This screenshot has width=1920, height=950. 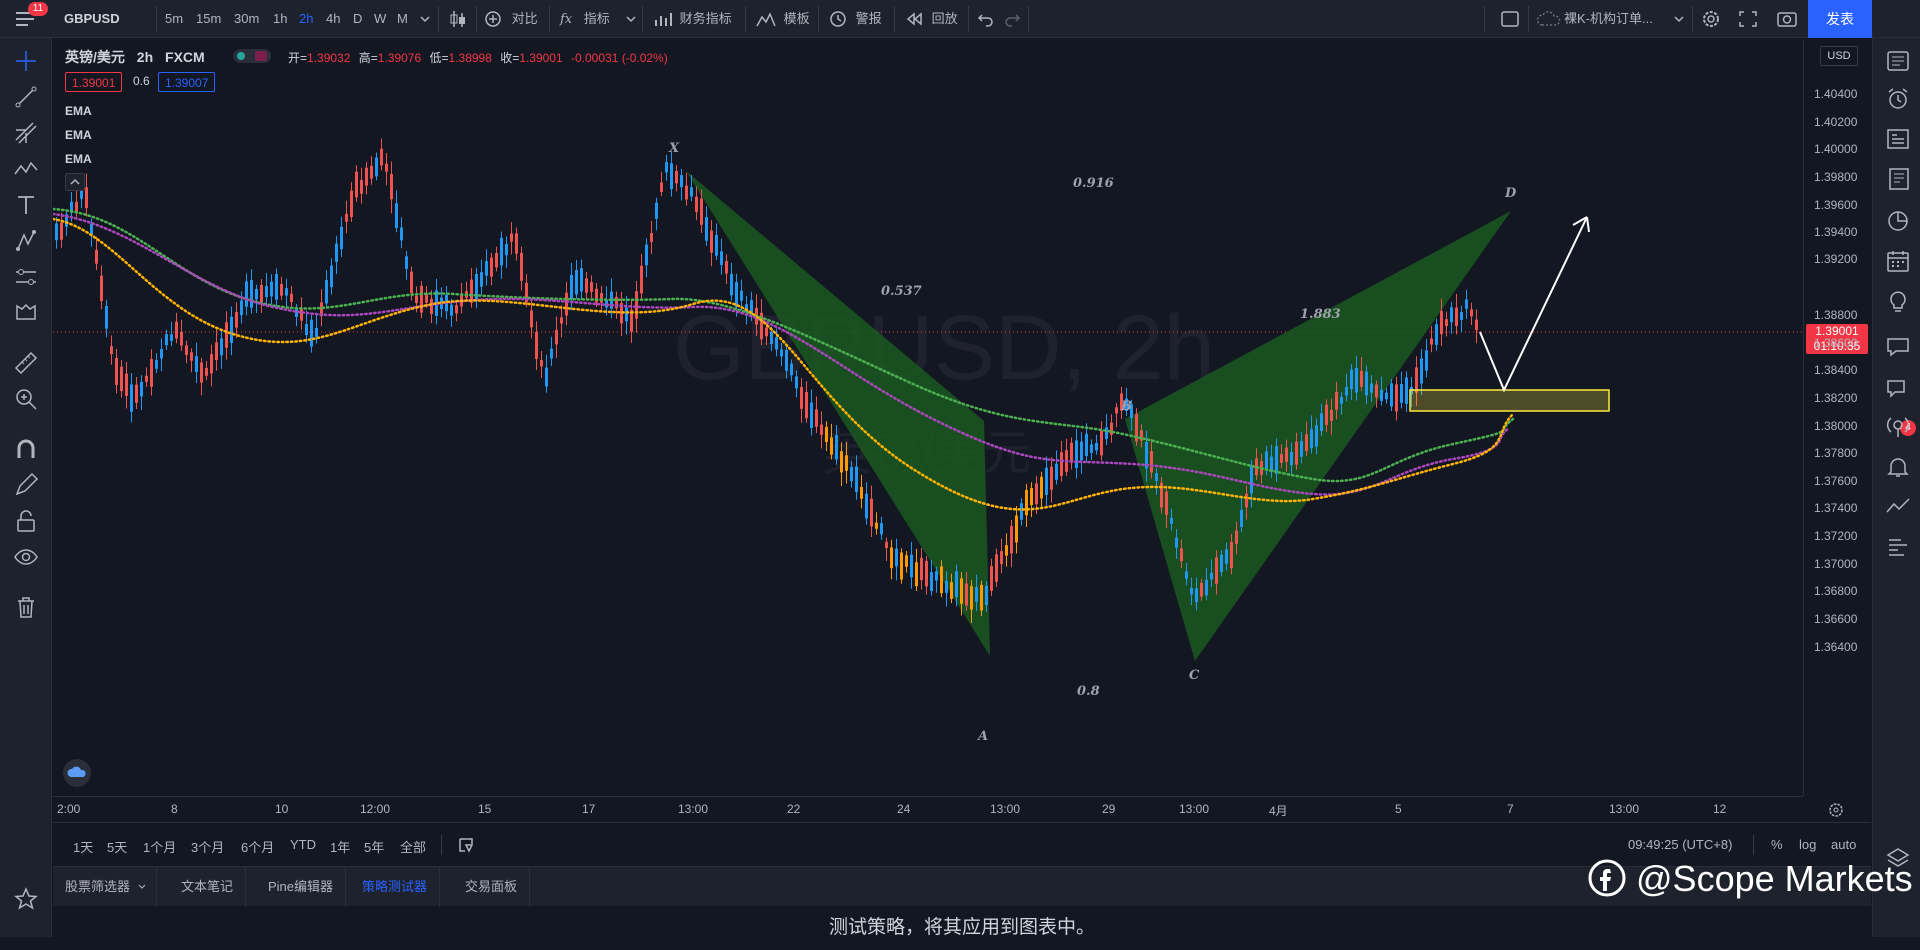 What do you see at coordinates (1509, 400) in the screenshot?
I see `demand-zone-rectangle` at bounding box center [1509, 400].